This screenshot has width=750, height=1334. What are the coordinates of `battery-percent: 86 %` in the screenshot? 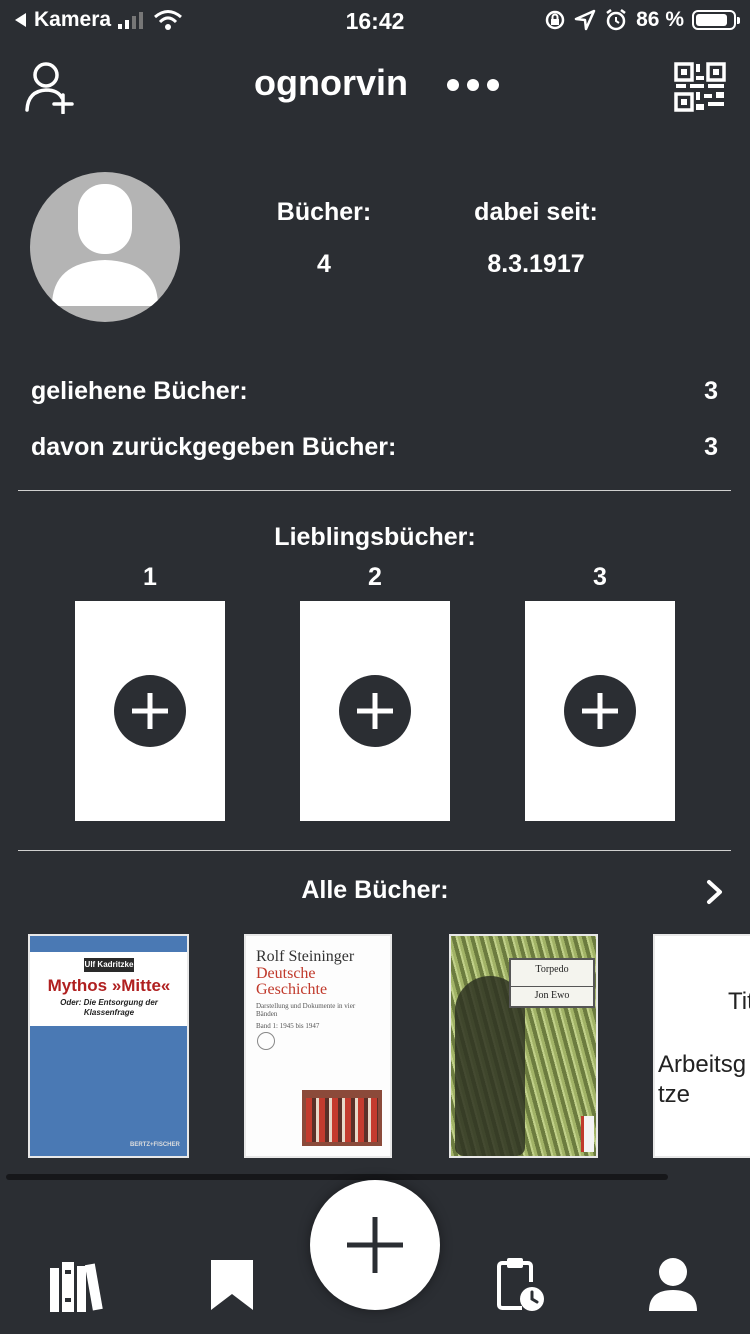 It's located at (660, 19).